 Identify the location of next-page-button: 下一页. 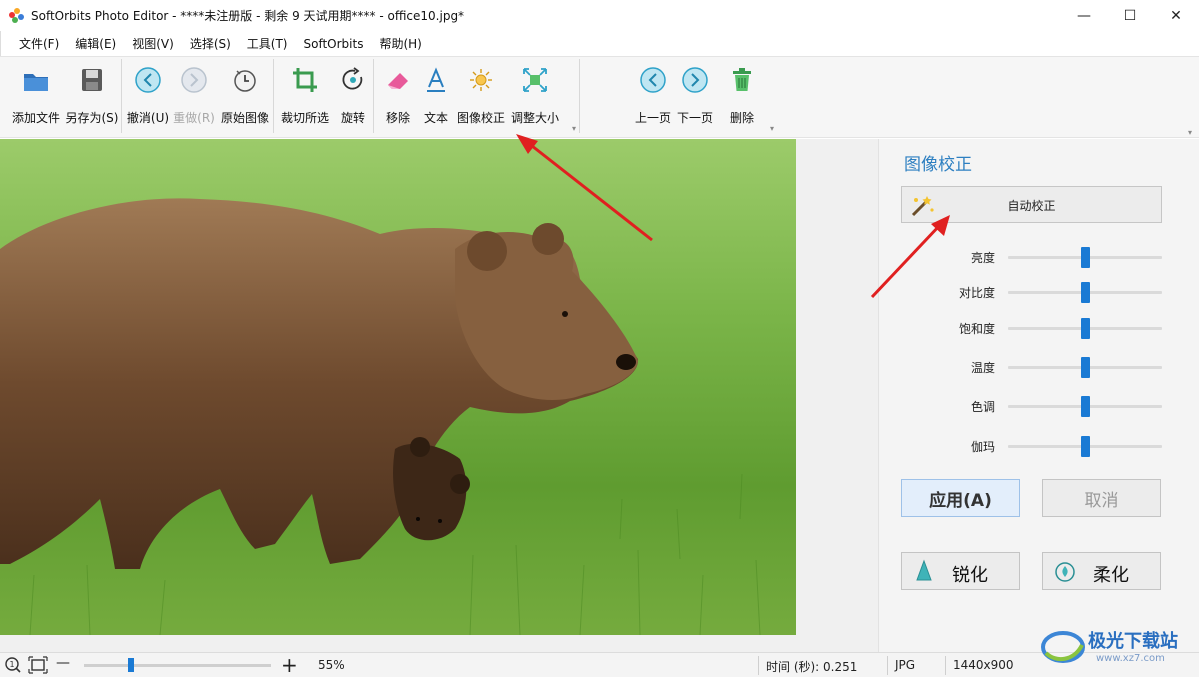
(695, 96).